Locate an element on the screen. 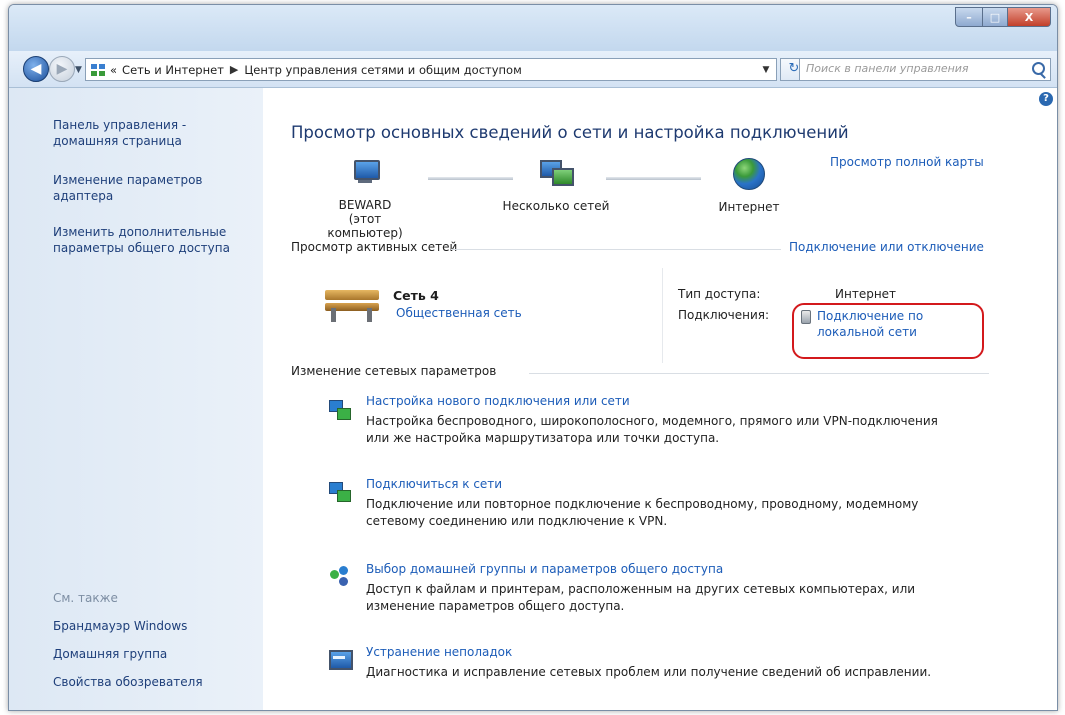  sidebar-firewall-link: Брандмауэр Windows is located at coordinates (153, 626).